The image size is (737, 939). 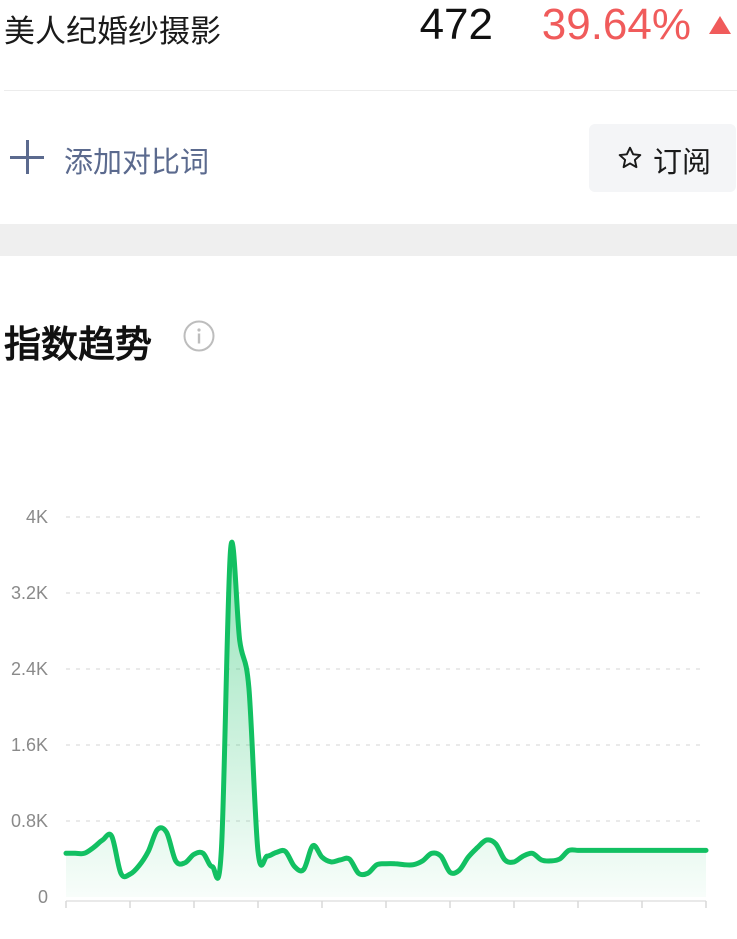 I want to click on header-divider, so click(x=370, y=90).